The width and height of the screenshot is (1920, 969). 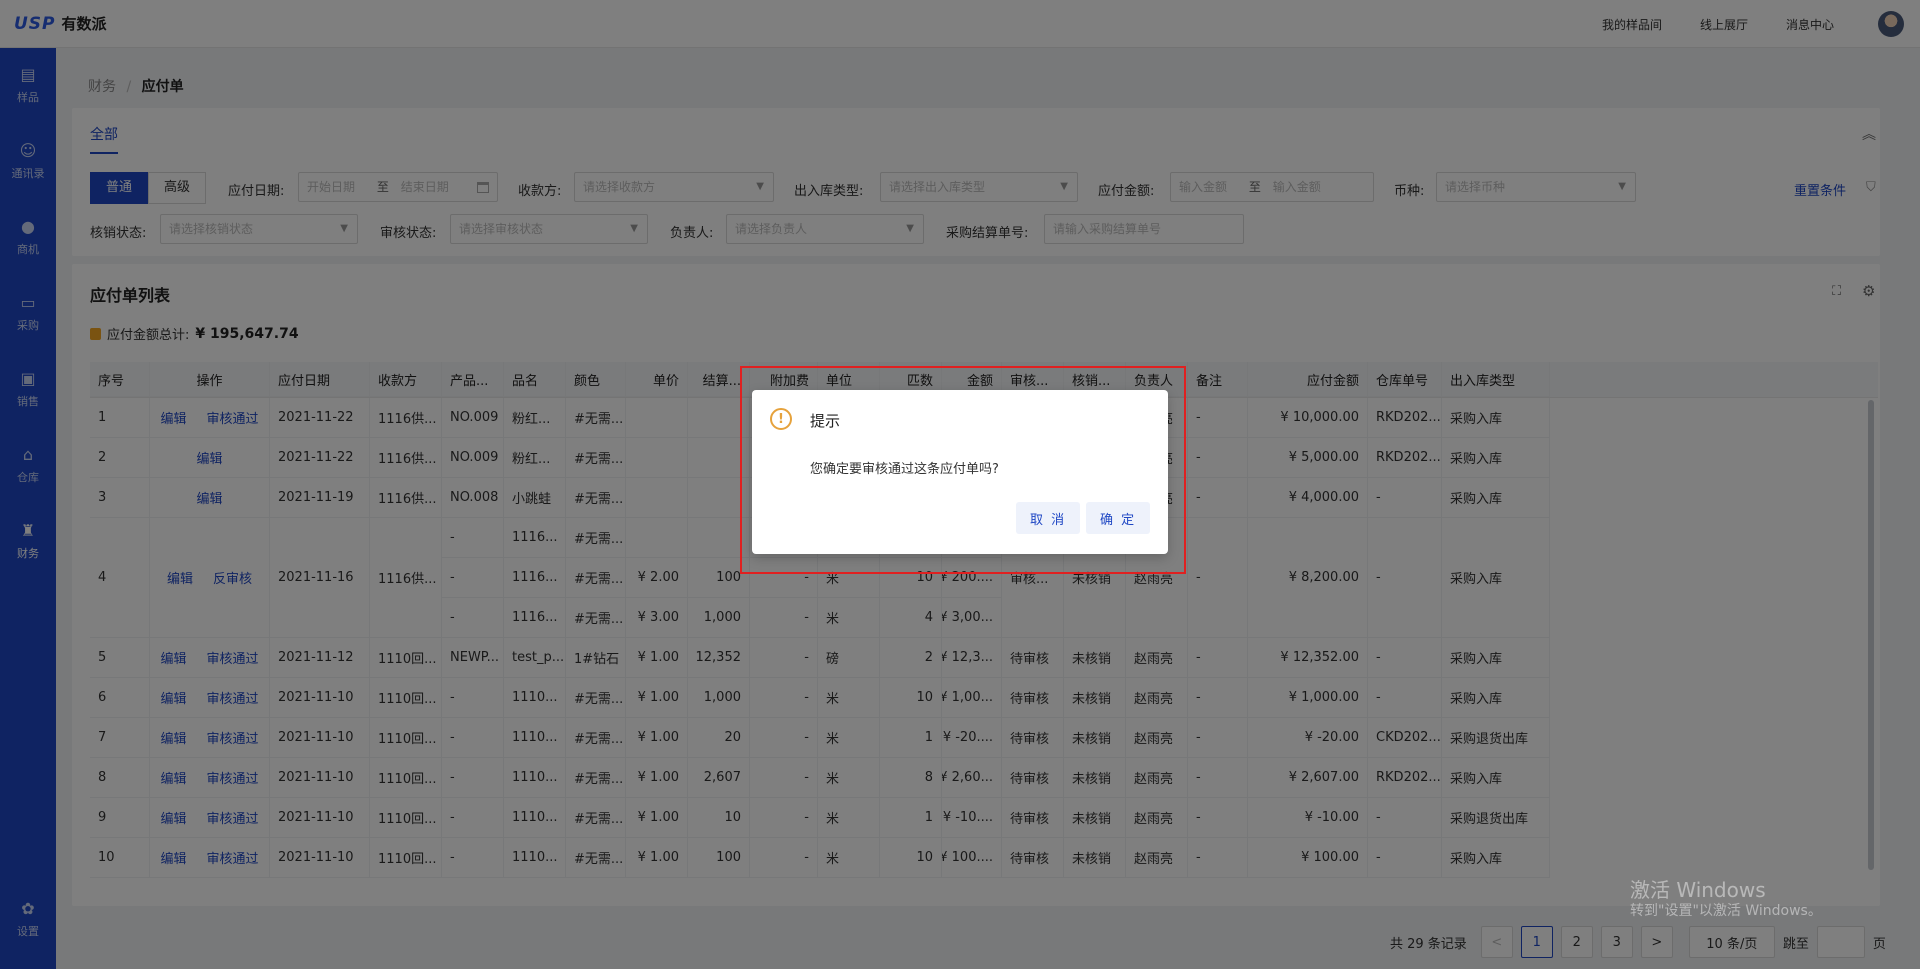 What do you see at coordinates (1726, 911) in the screenshot?
I see `windows-watermark-subtitle: 转到"设置"以激活 Windows。` at bounding box center [1726, 911].